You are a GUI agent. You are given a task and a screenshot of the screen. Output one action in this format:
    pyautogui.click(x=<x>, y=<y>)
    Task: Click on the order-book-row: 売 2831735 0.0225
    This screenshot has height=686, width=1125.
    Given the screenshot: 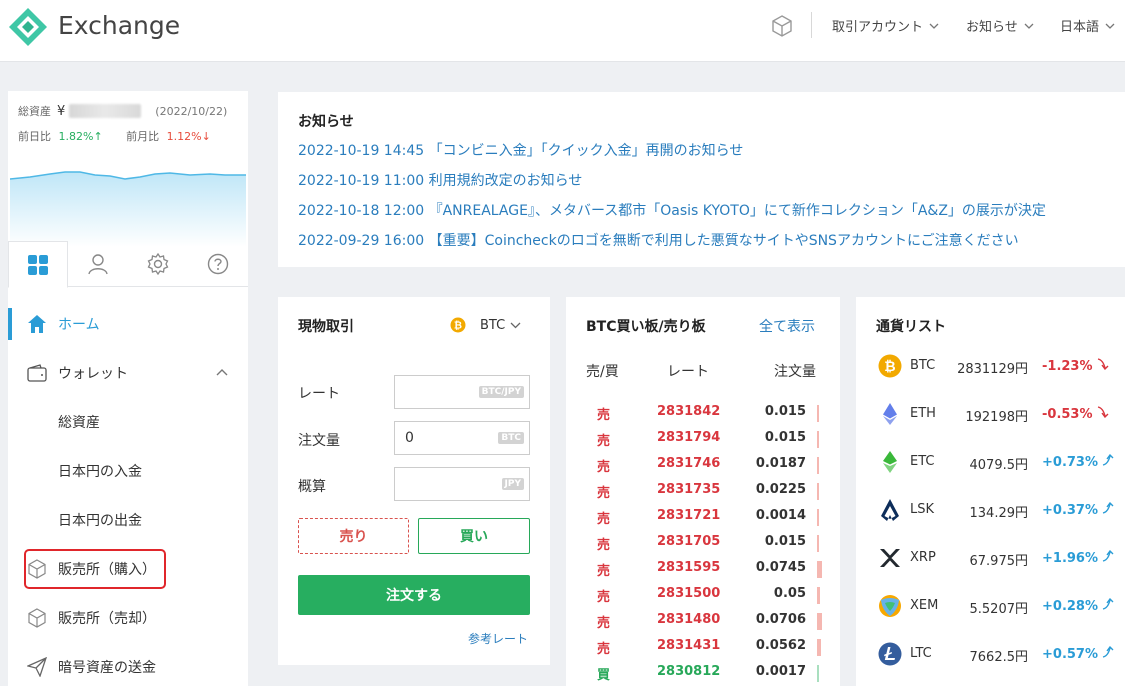 What is the action you would take?
    pyautogui.click(x=703, y=495)
    